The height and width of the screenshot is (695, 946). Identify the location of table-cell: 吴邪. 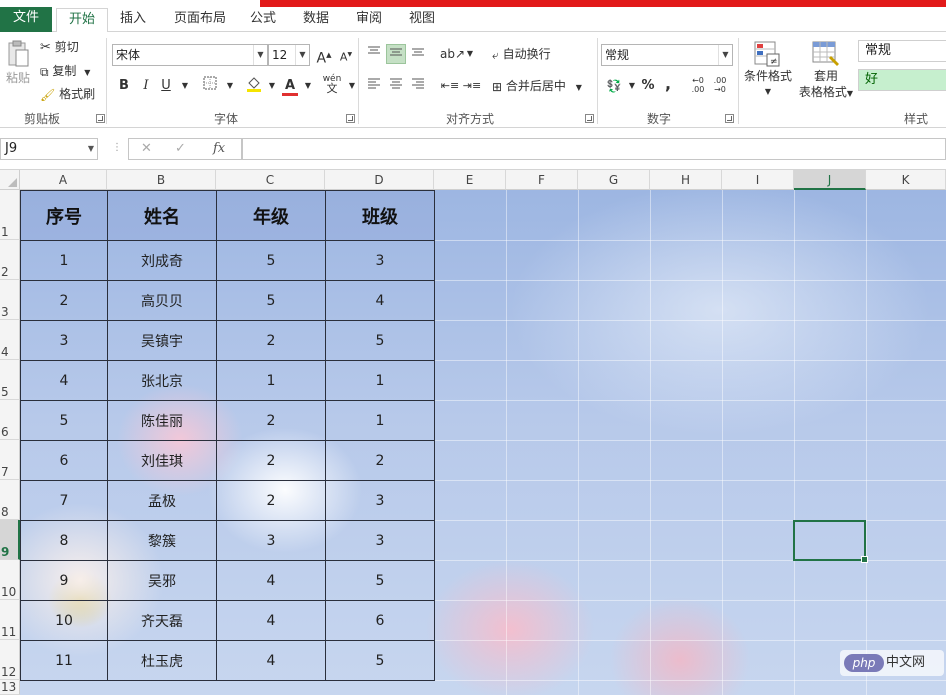
(162, 580).